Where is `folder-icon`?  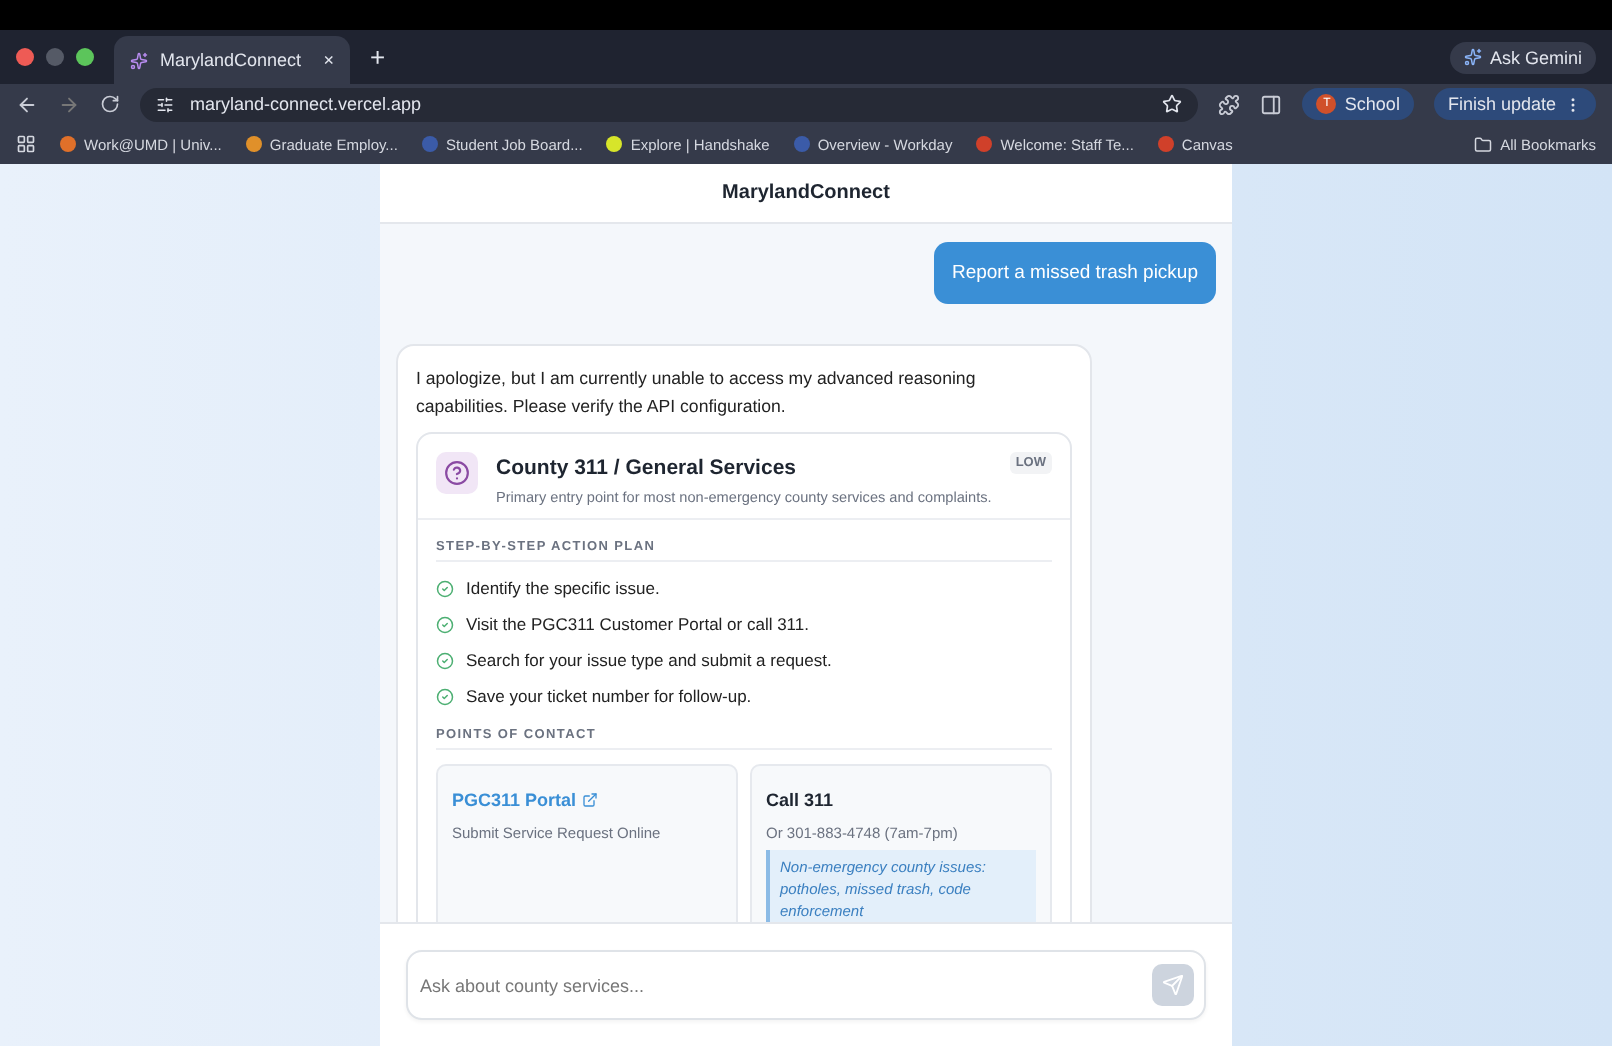
folder-icon is located at coordinates (1483, 144).